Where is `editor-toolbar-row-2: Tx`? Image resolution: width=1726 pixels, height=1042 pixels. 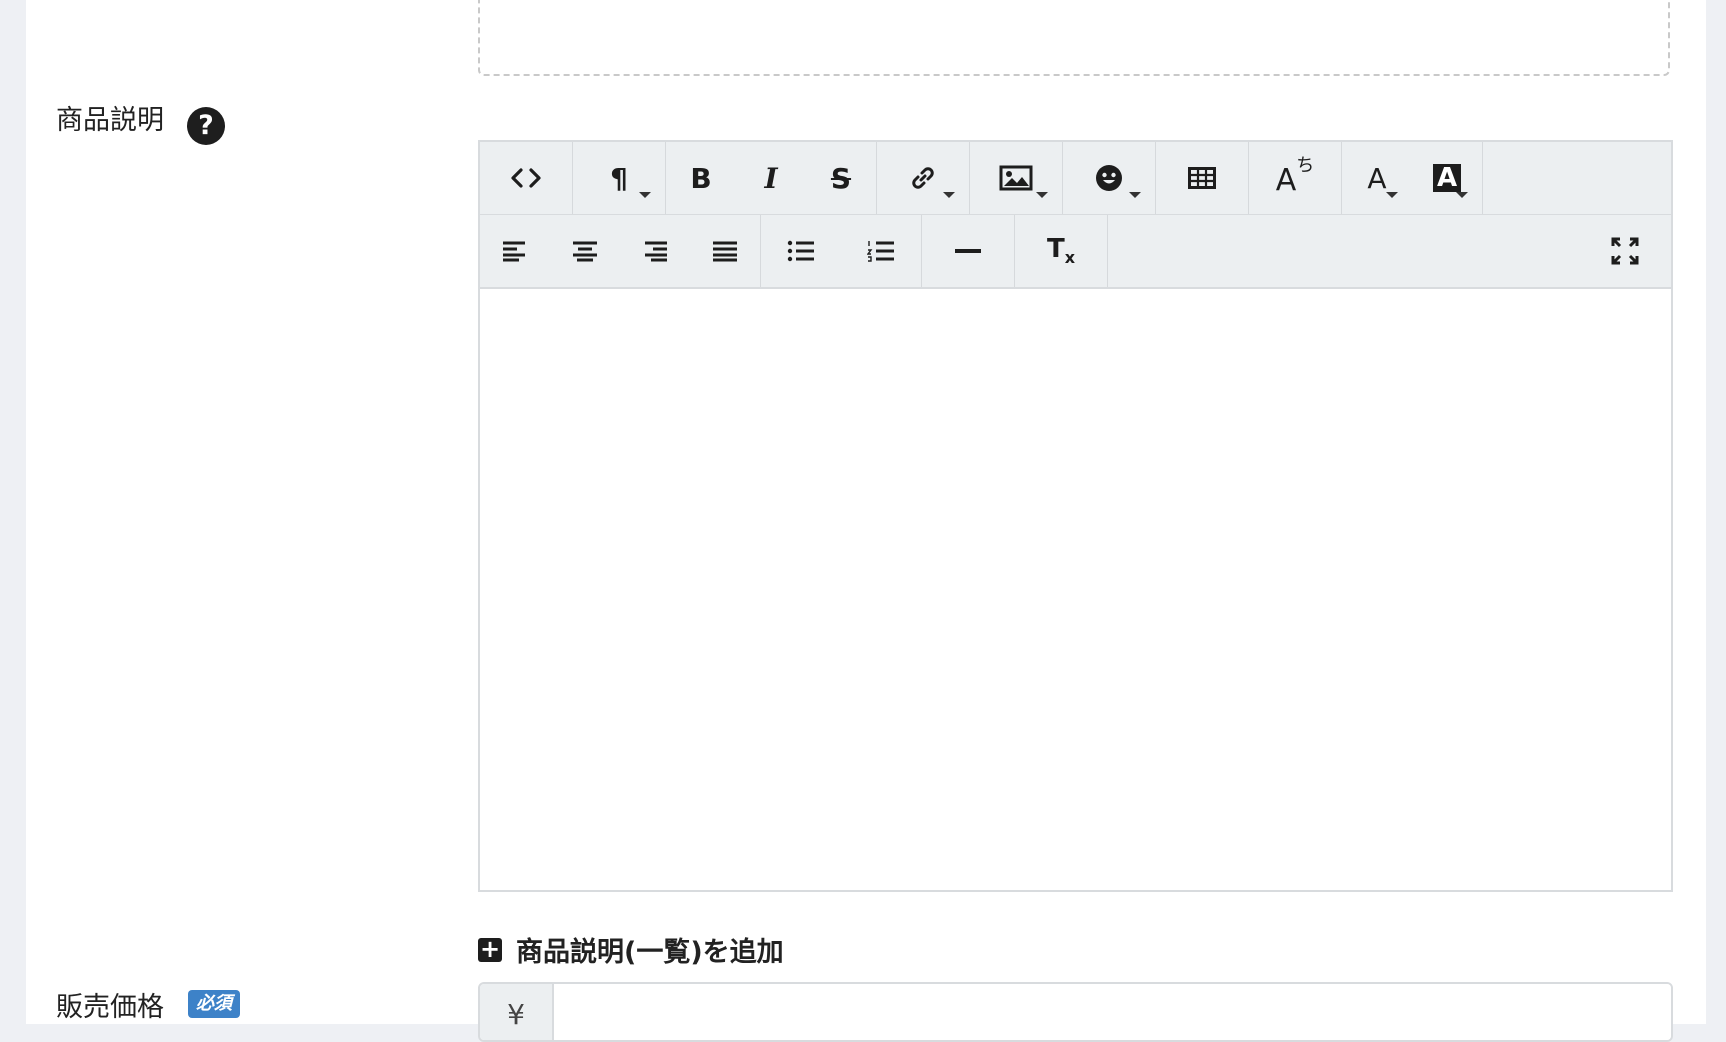
editor-toolbar-row-2: Tx is located at coordinates (1075, 252).